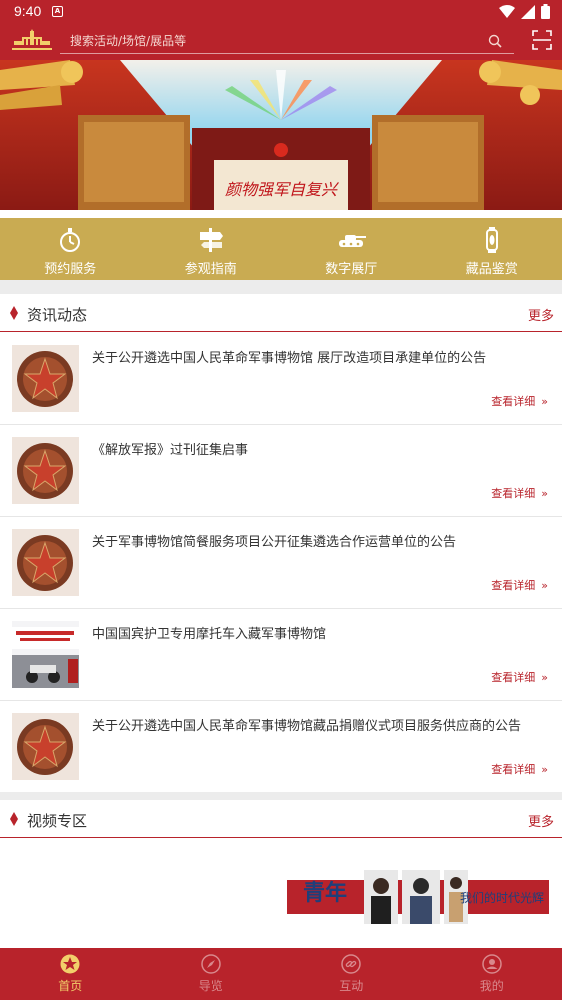  What do you see at coordinates (70, 240) in the screenshot?
I see `stopwatch-icon` at bounding box center [70, 240].